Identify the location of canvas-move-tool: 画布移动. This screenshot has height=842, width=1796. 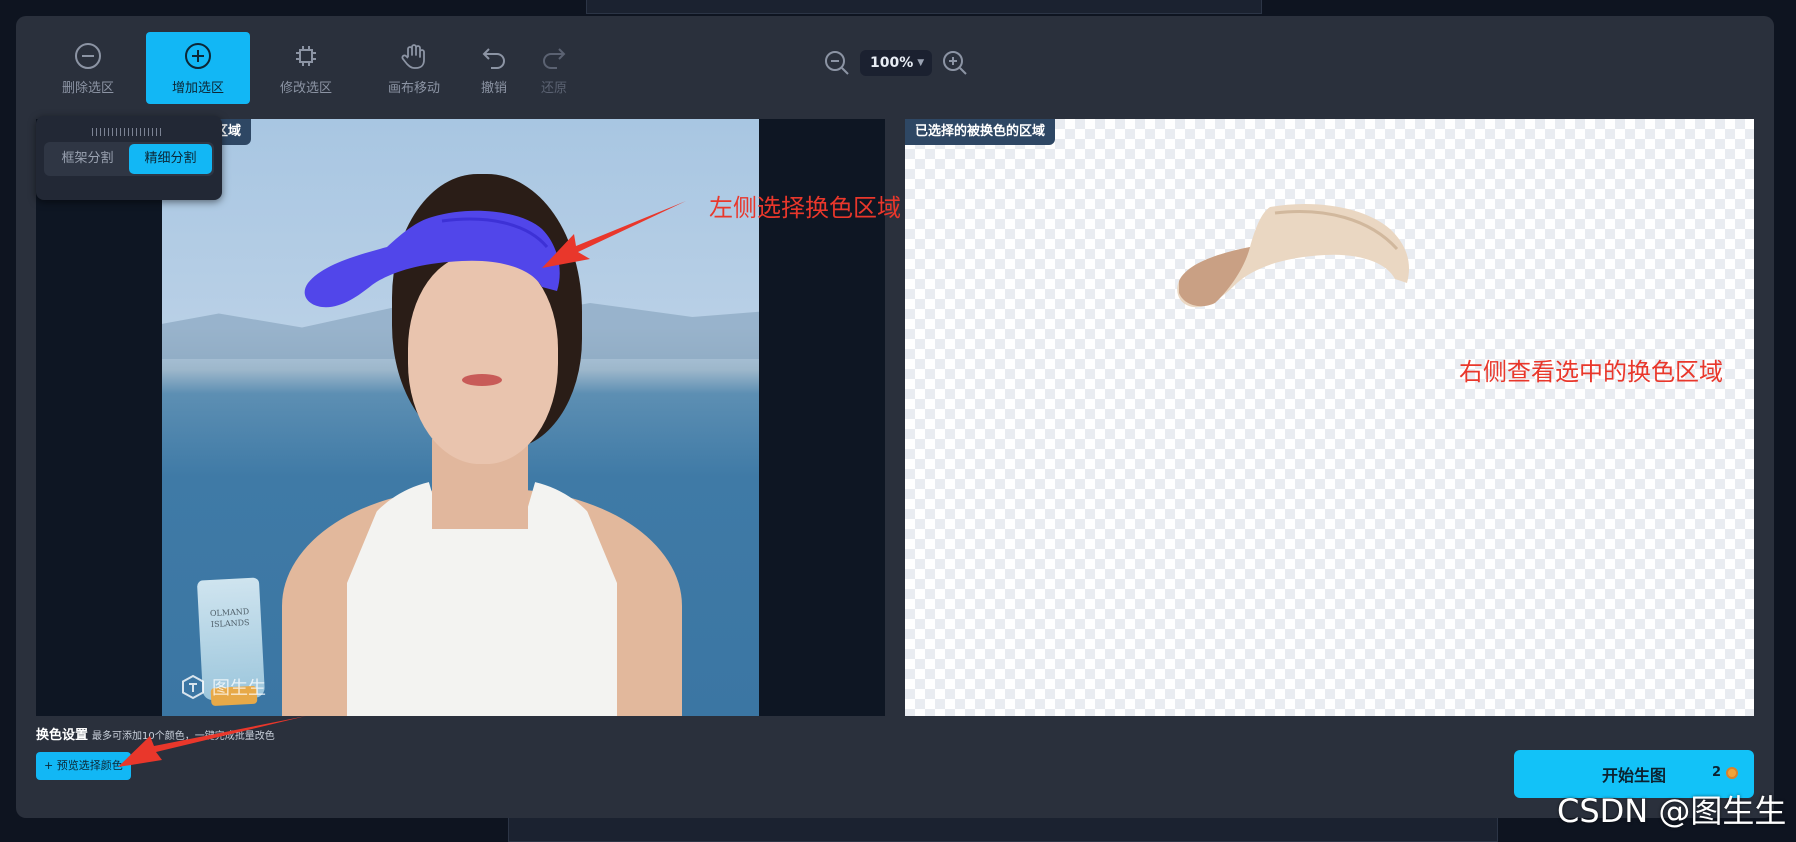
(414, 68).